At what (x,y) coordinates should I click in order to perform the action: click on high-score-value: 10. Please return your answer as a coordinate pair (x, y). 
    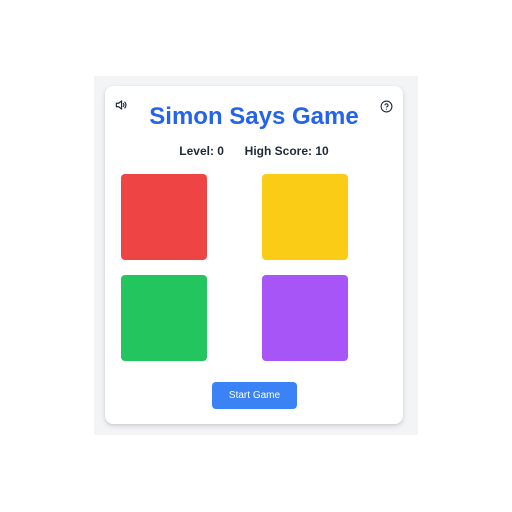
    Looking at the image, I should click on (322, 151).